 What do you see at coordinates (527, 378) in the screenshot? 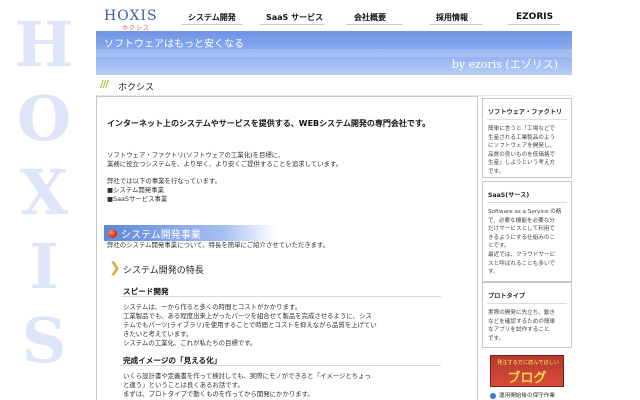
I see `blog-banner-title: ブログ` at bounding box center [527, 378].